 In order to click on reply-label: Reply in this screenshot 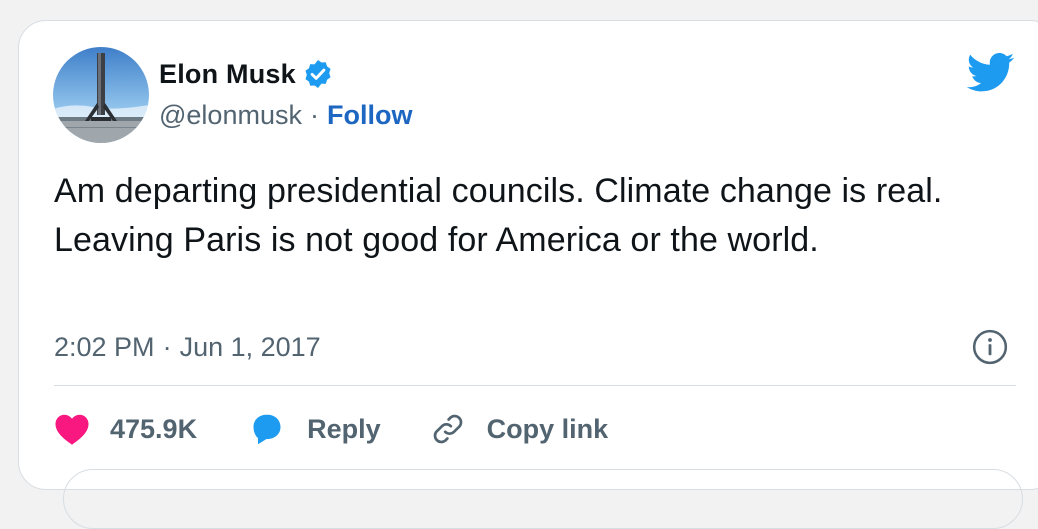, I will do `click(344, 428)`.